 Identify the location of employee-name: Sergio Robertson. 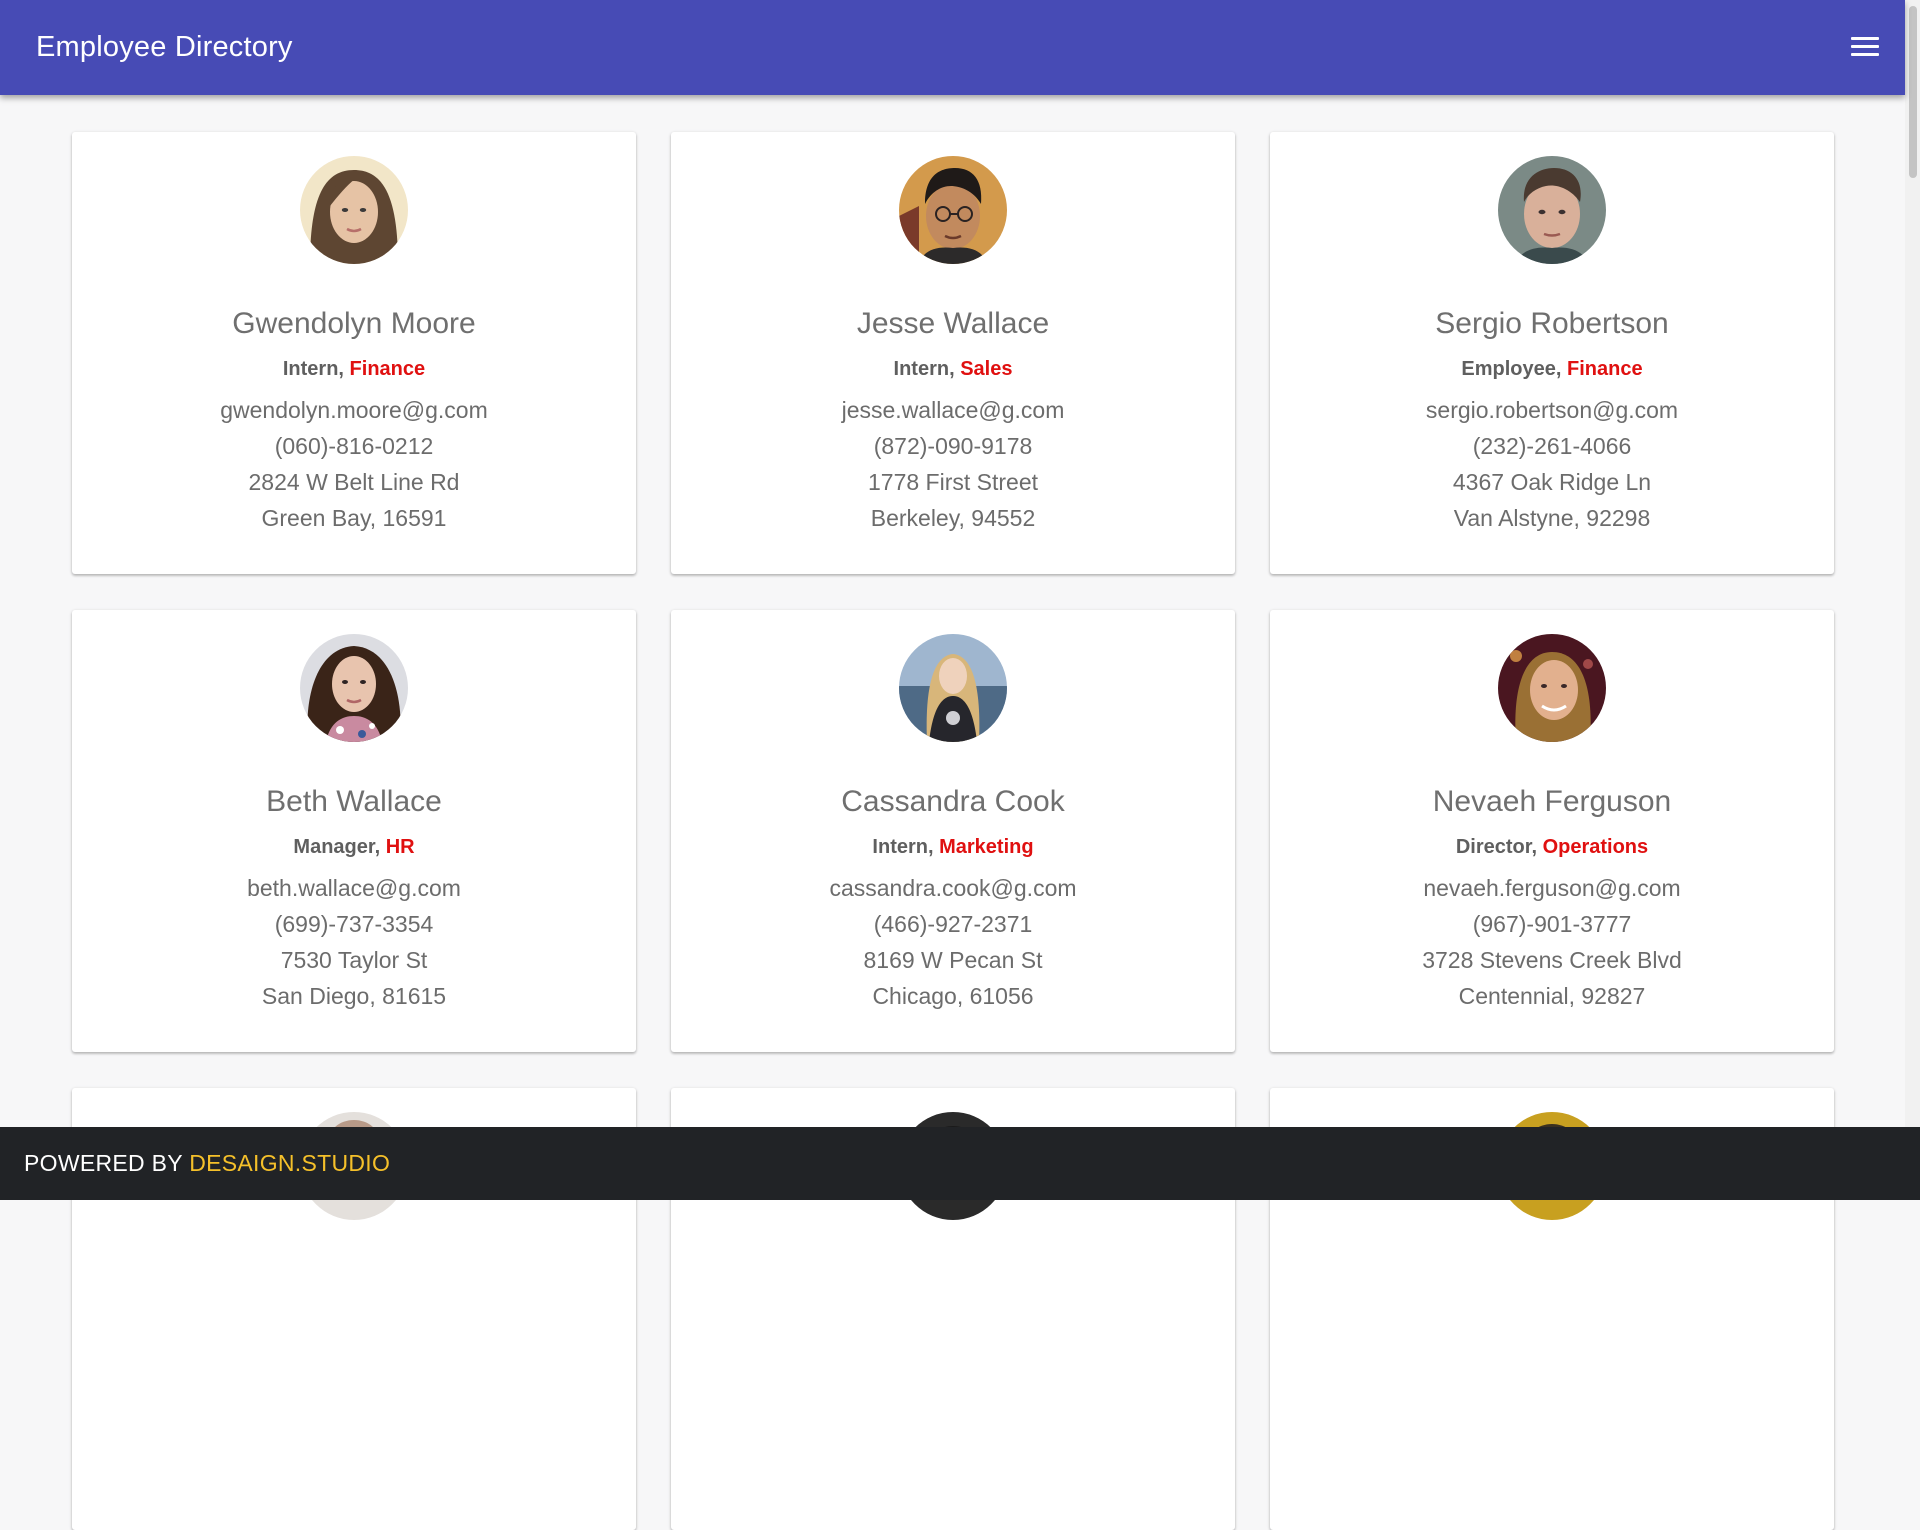
(1552, 323).